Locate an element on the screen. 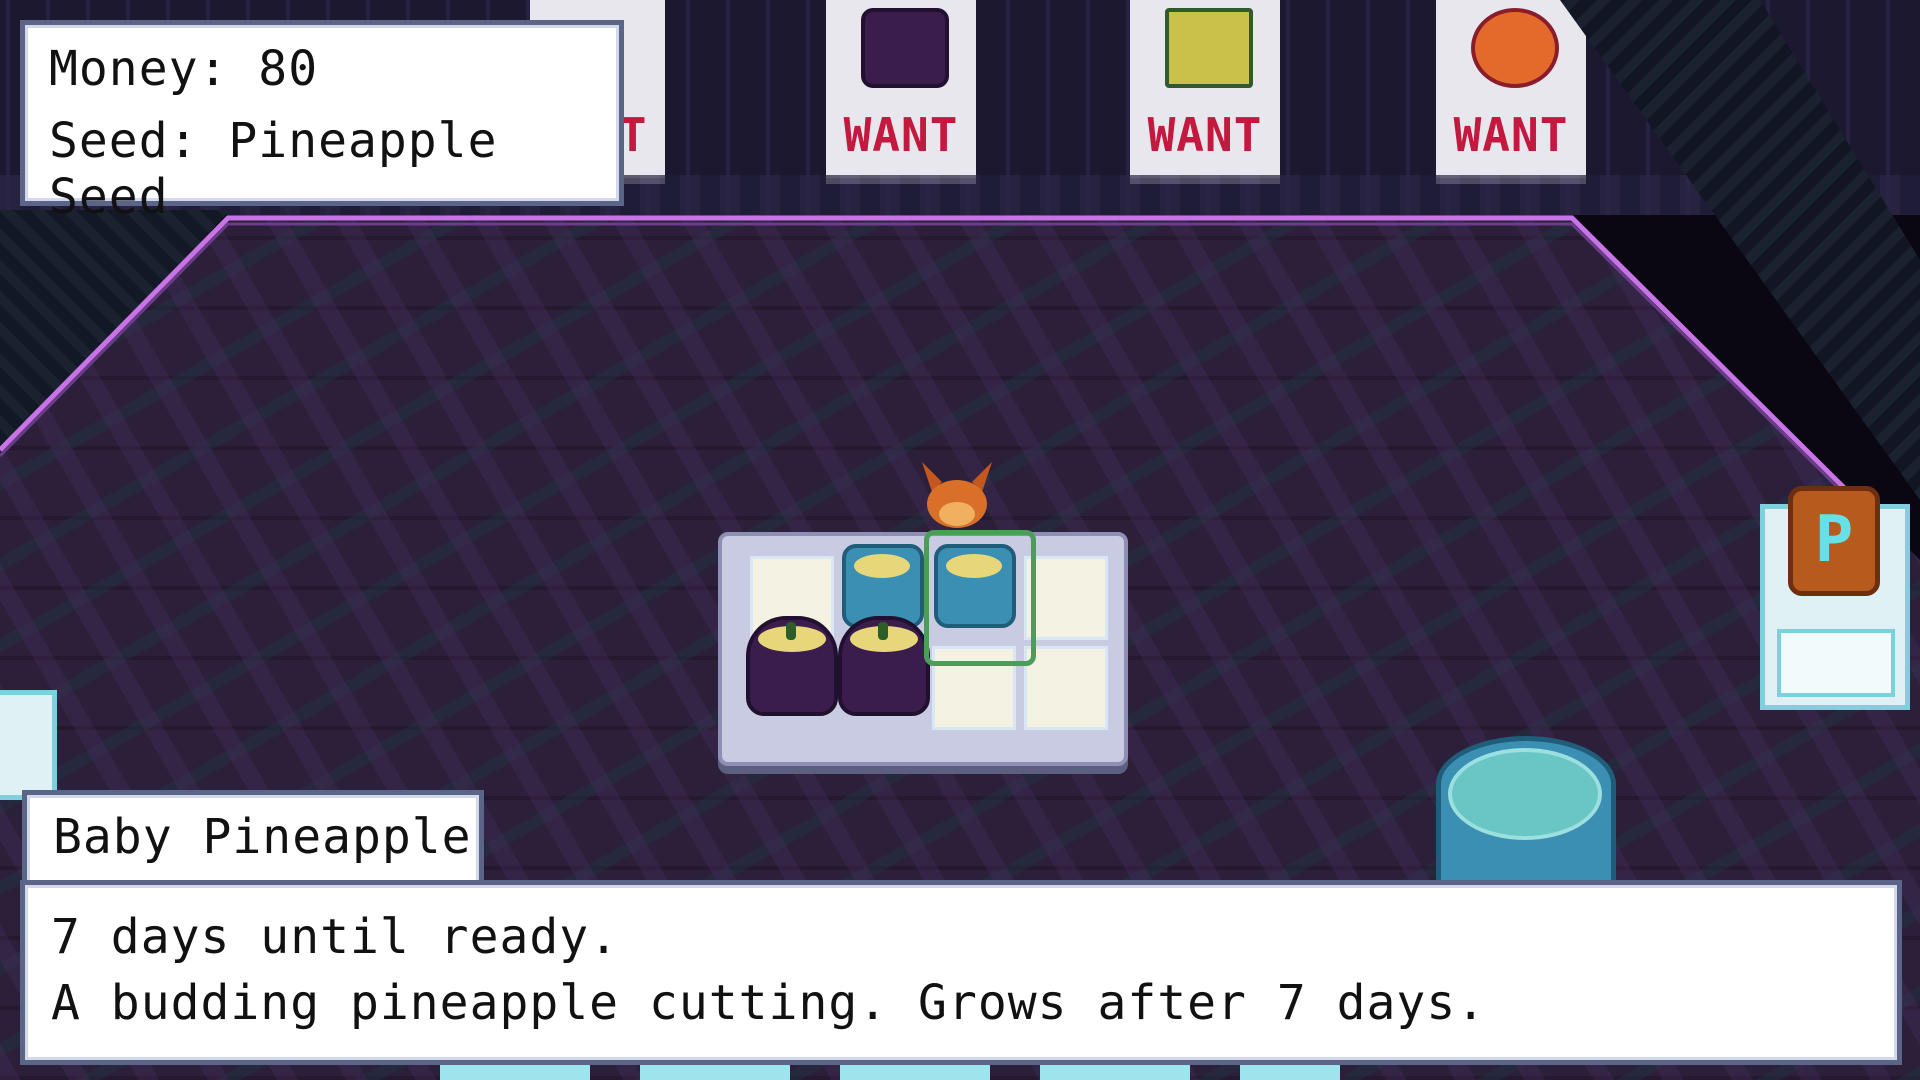 This screenshot has width=1920, height=1080. fox-player-character is located at coordinates (957, 495).